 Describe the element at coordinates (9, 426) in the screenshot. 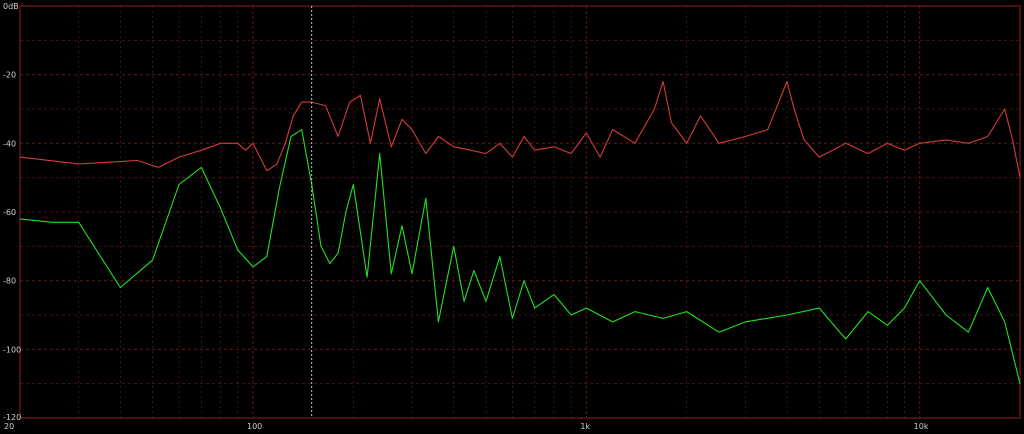

I see `x-tick-label: 20` at that location.